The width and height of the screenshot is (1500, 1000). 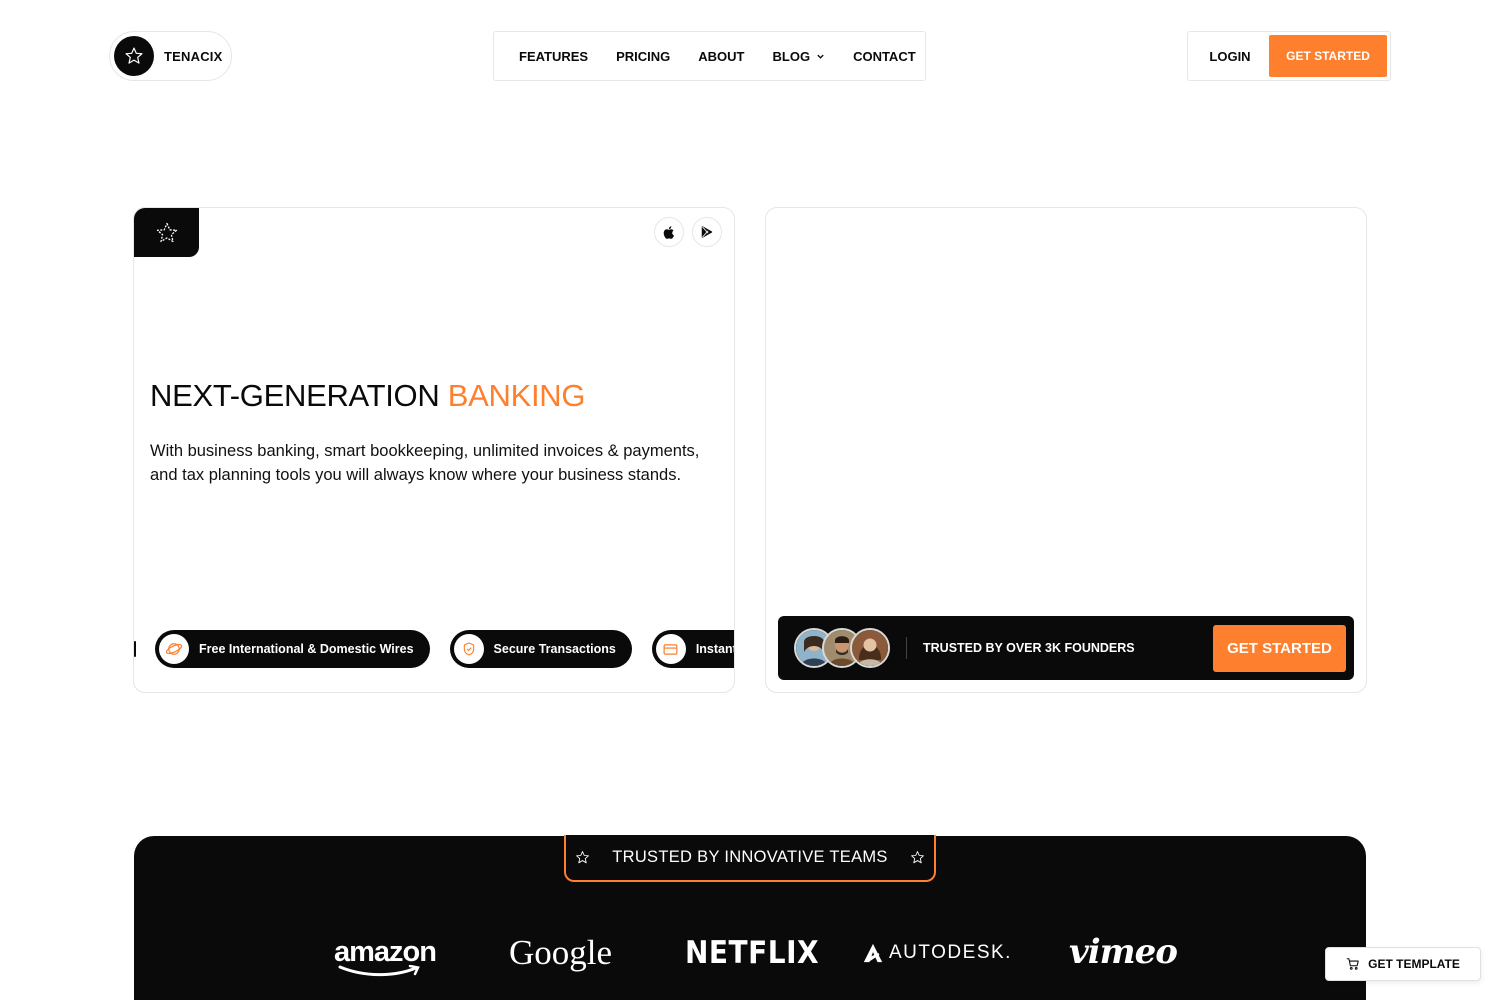 I want to click on chevron-down-icon, so click(x=820, y=56).